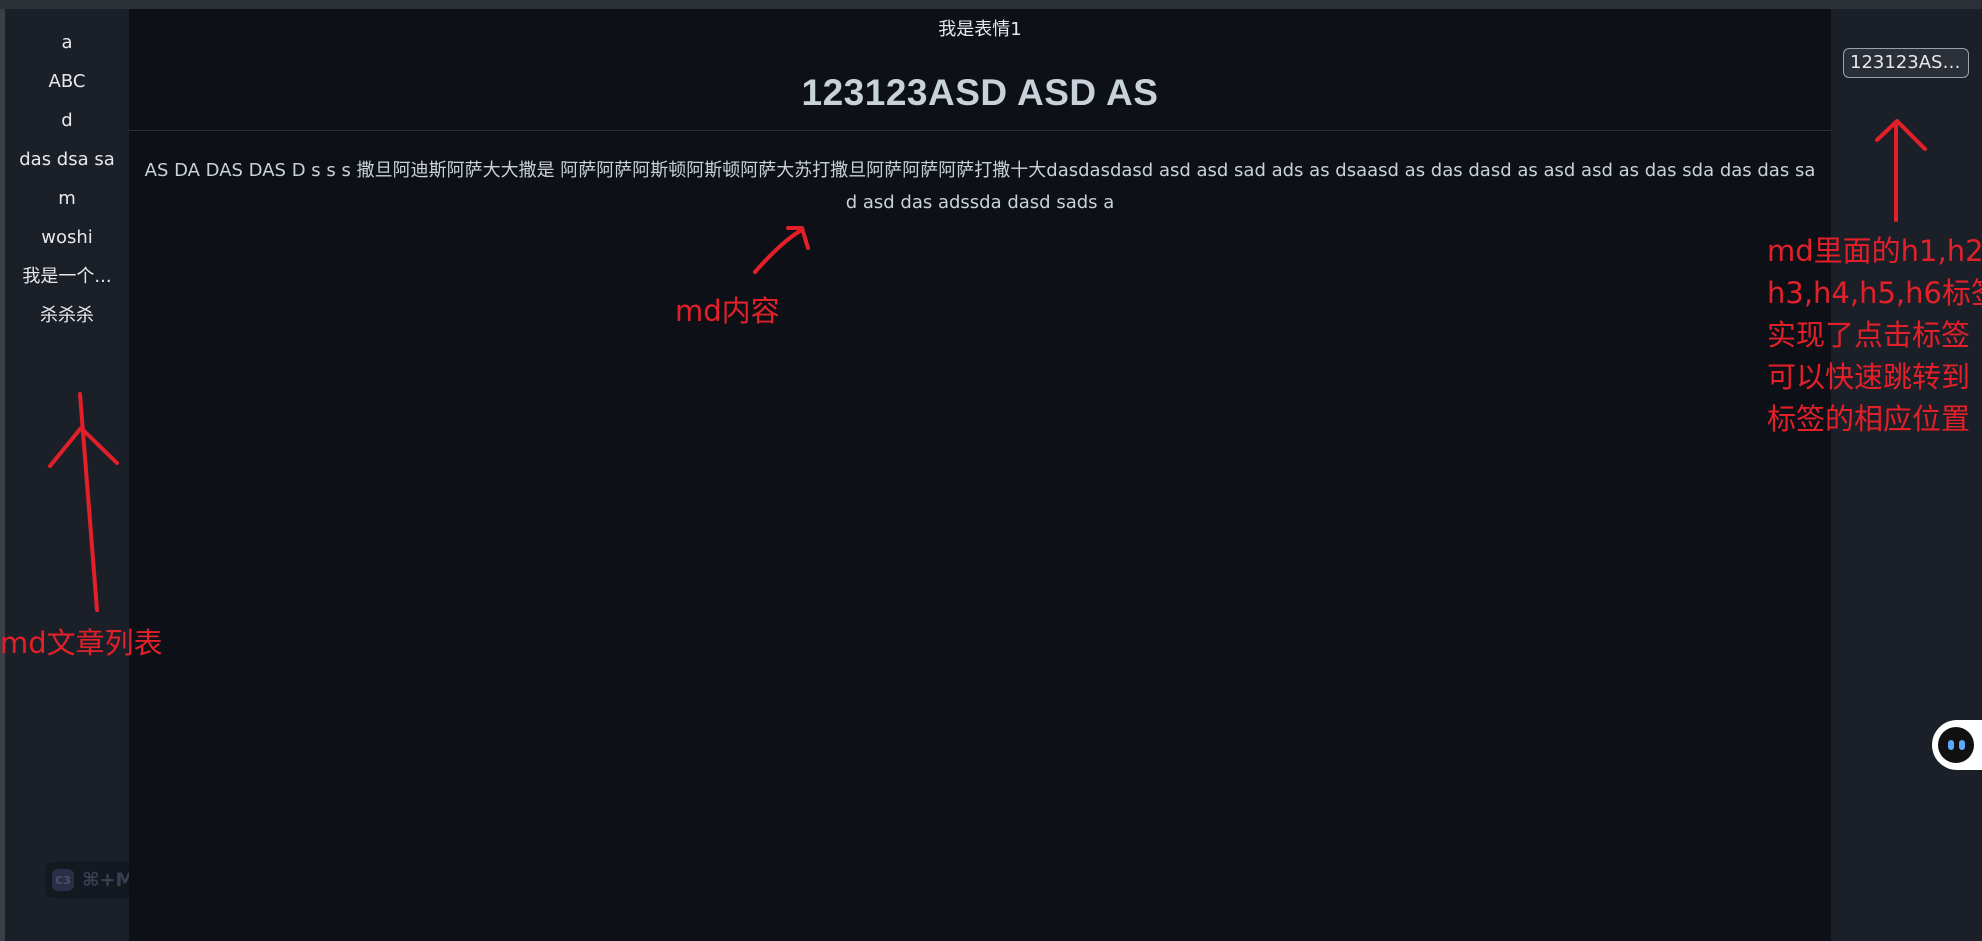 Image resolution: width=1982 pixels, height=941 pixels. What do you see at coordinates (67, 198) in the screenshot?
I see `article-list-item: m` at bounding box center [67, 198].